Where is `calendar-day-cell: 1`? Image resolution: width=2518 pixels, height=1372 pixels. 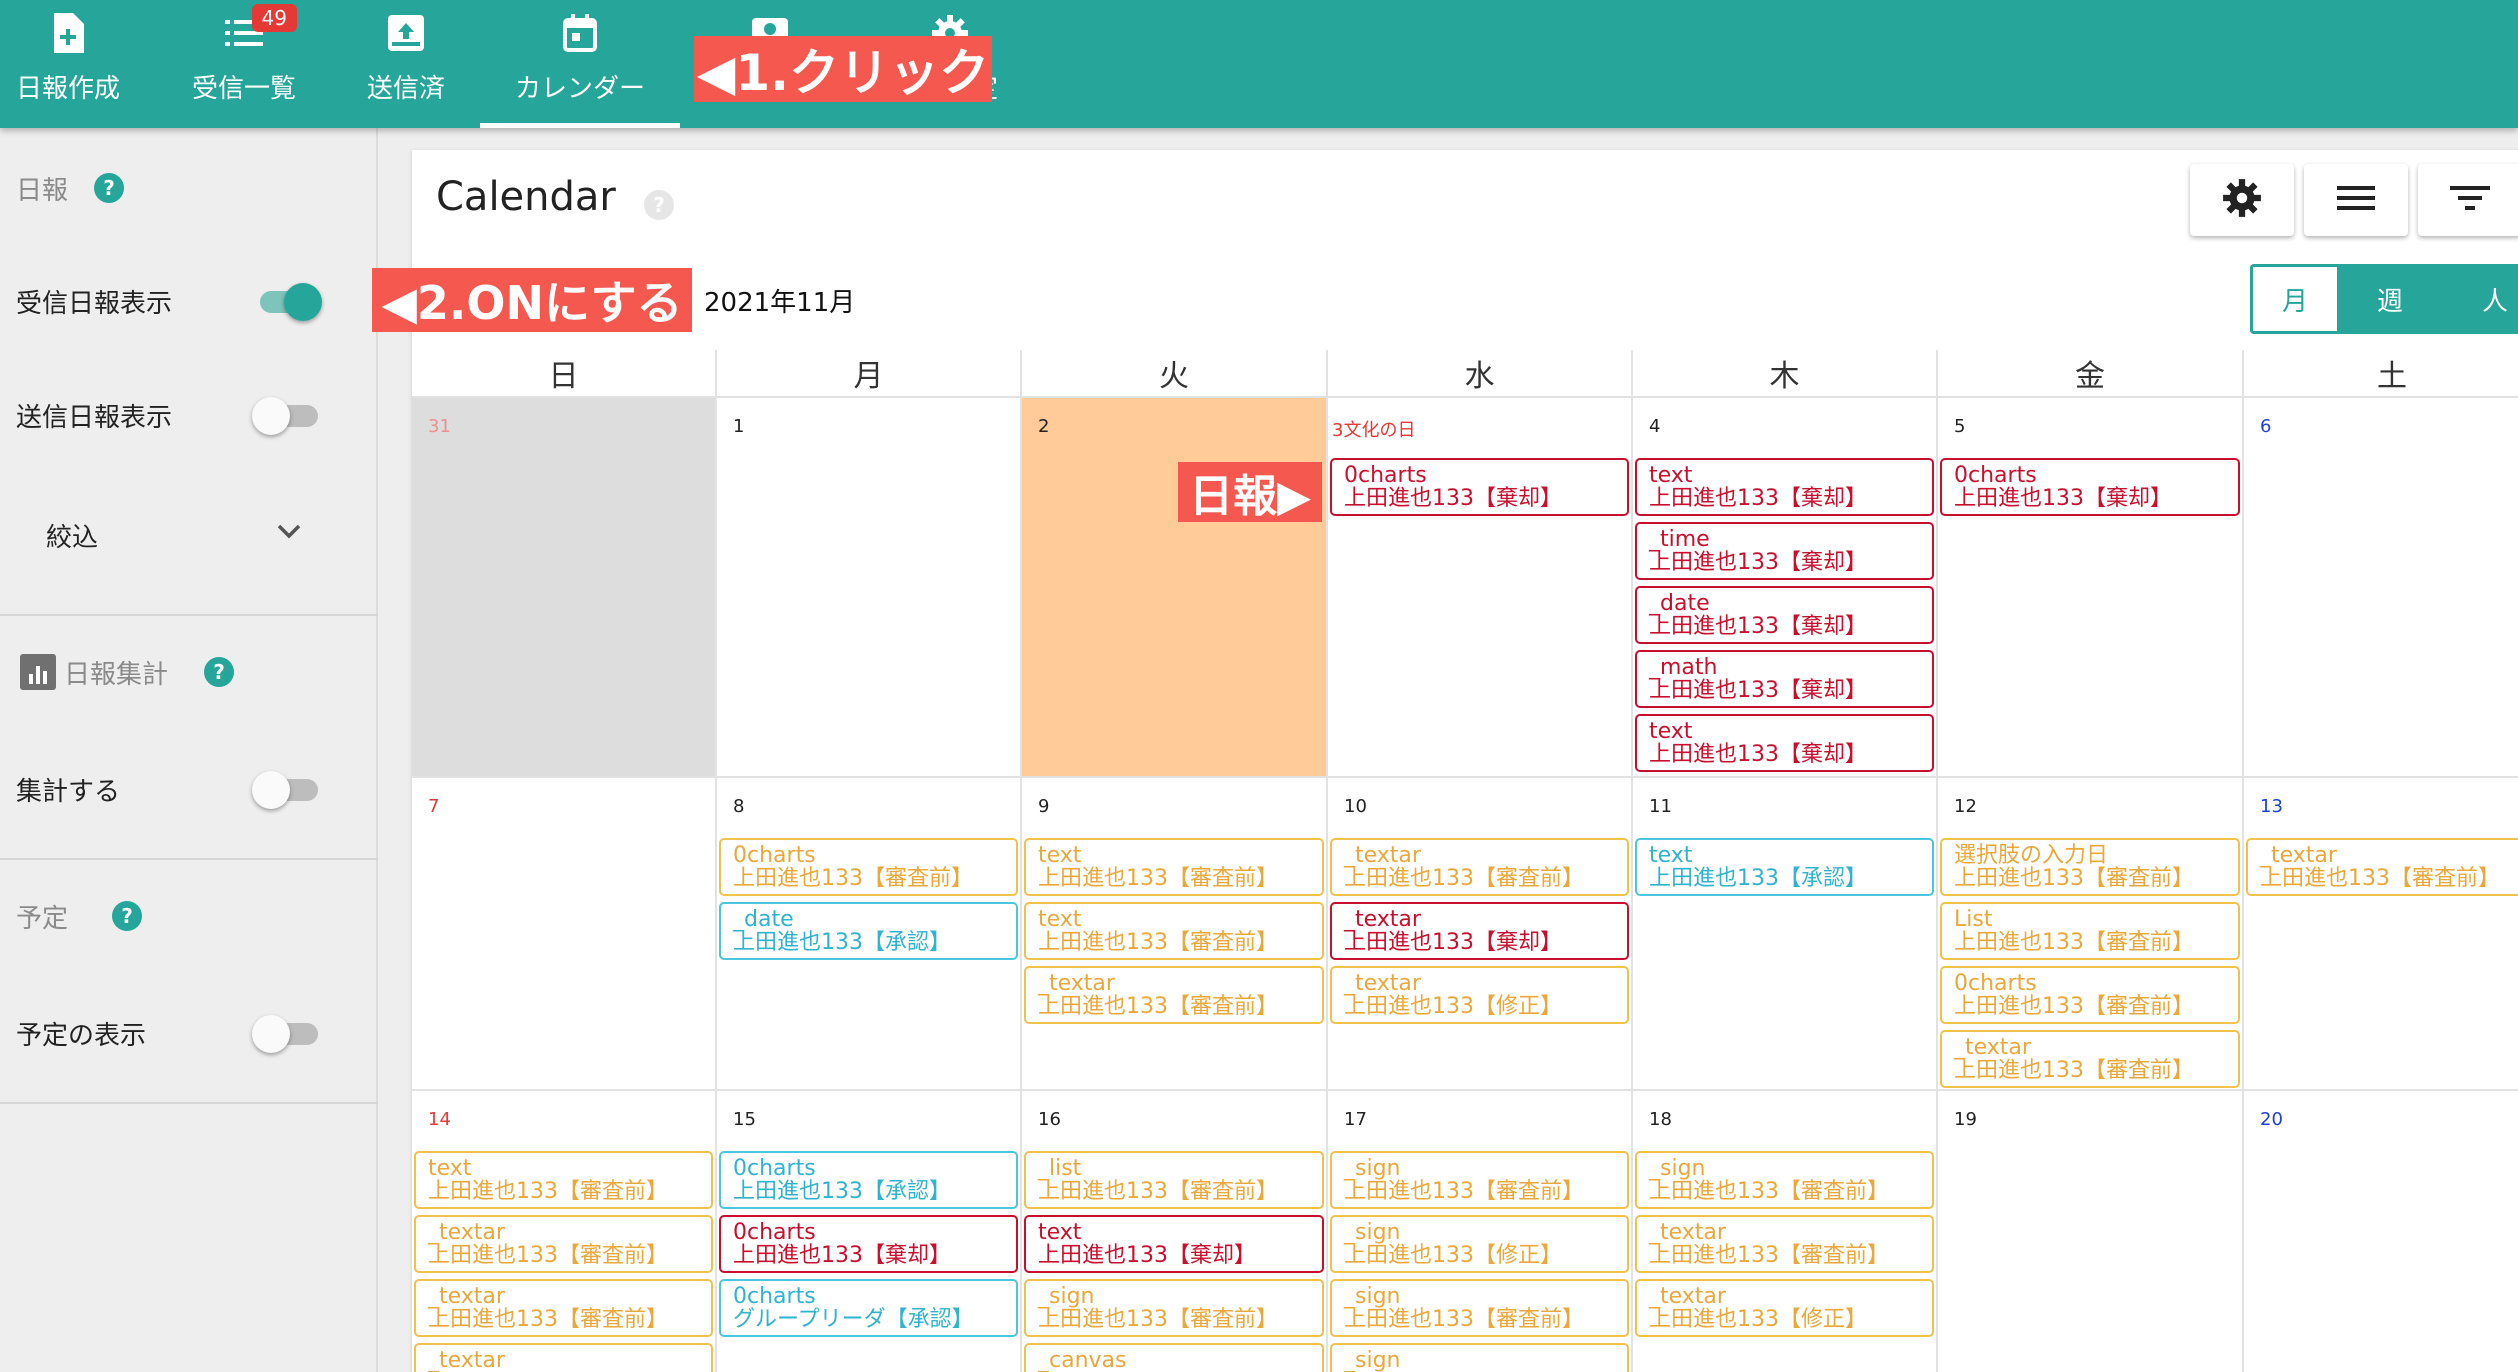
calendar-day-cell: 1 is located at coordinates (869, 588).